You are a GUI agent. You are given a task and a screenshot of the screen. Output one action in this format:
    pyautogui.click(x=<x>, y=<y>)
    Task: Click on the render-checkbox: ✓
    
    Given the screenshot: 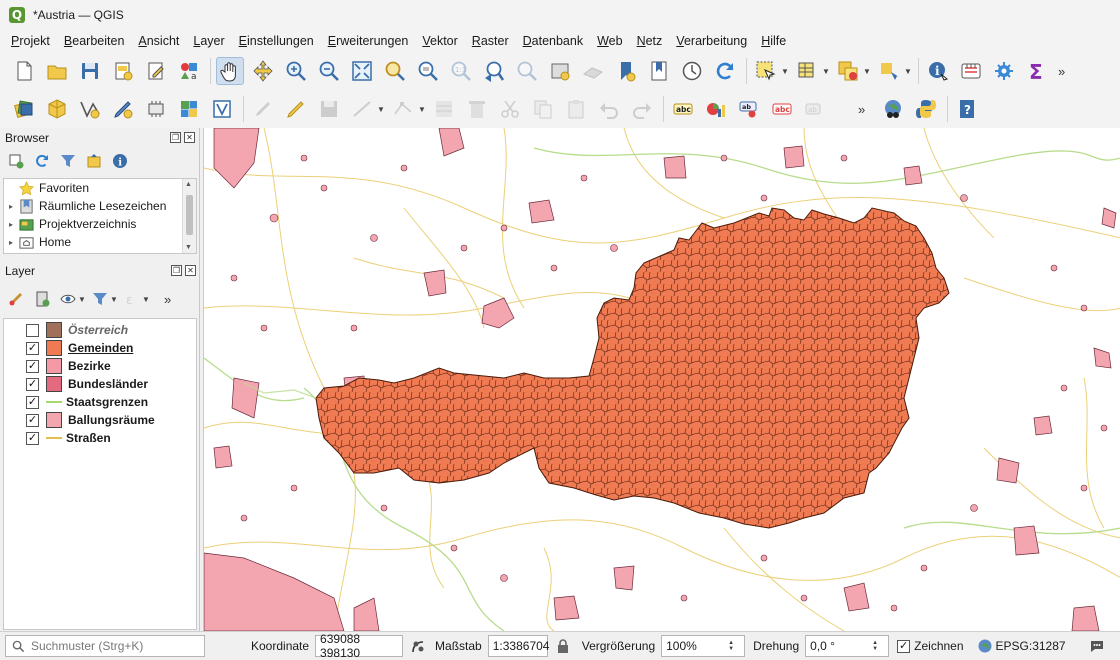 What is the action you would take?
    pyautogui.click(x=904, y=646)
    